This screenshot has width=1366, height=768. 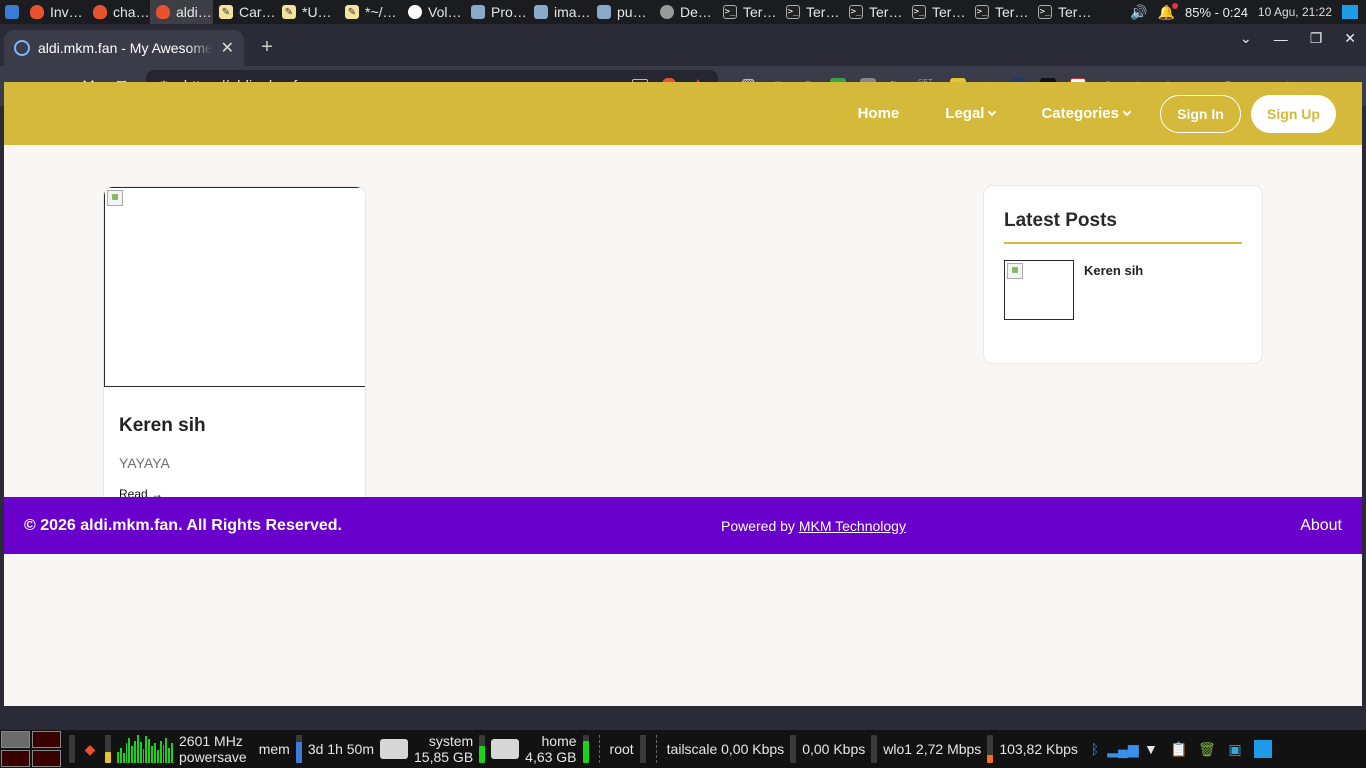 What do you see at coordinates (234, 287) in the screenshot?
I see `post-image` at bounding box center [234, 287].